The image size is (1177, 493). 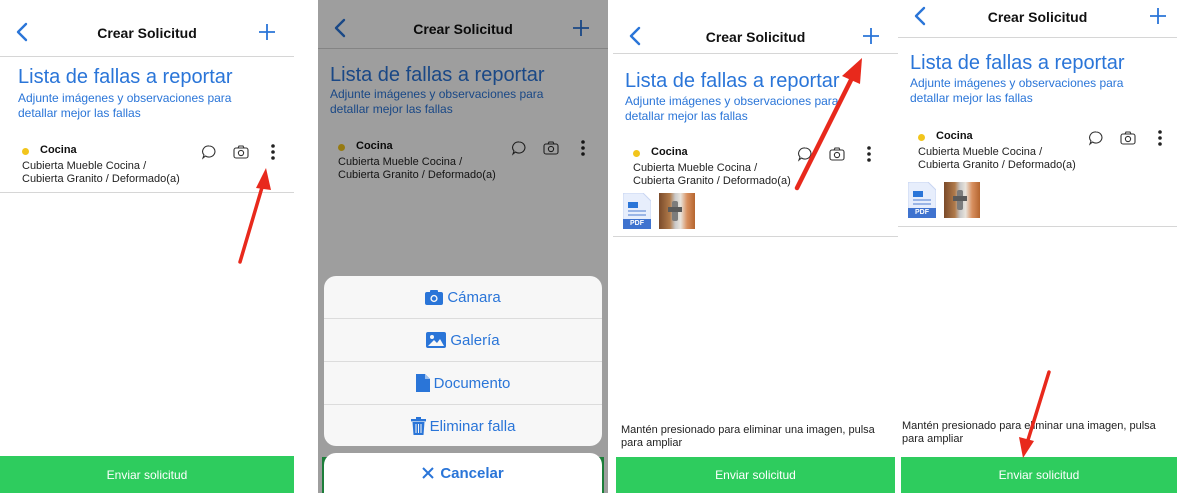 What do you see at coordinates (428, 473) in the screenshot?
I see `close-icon` at bounding box center [428, 473].